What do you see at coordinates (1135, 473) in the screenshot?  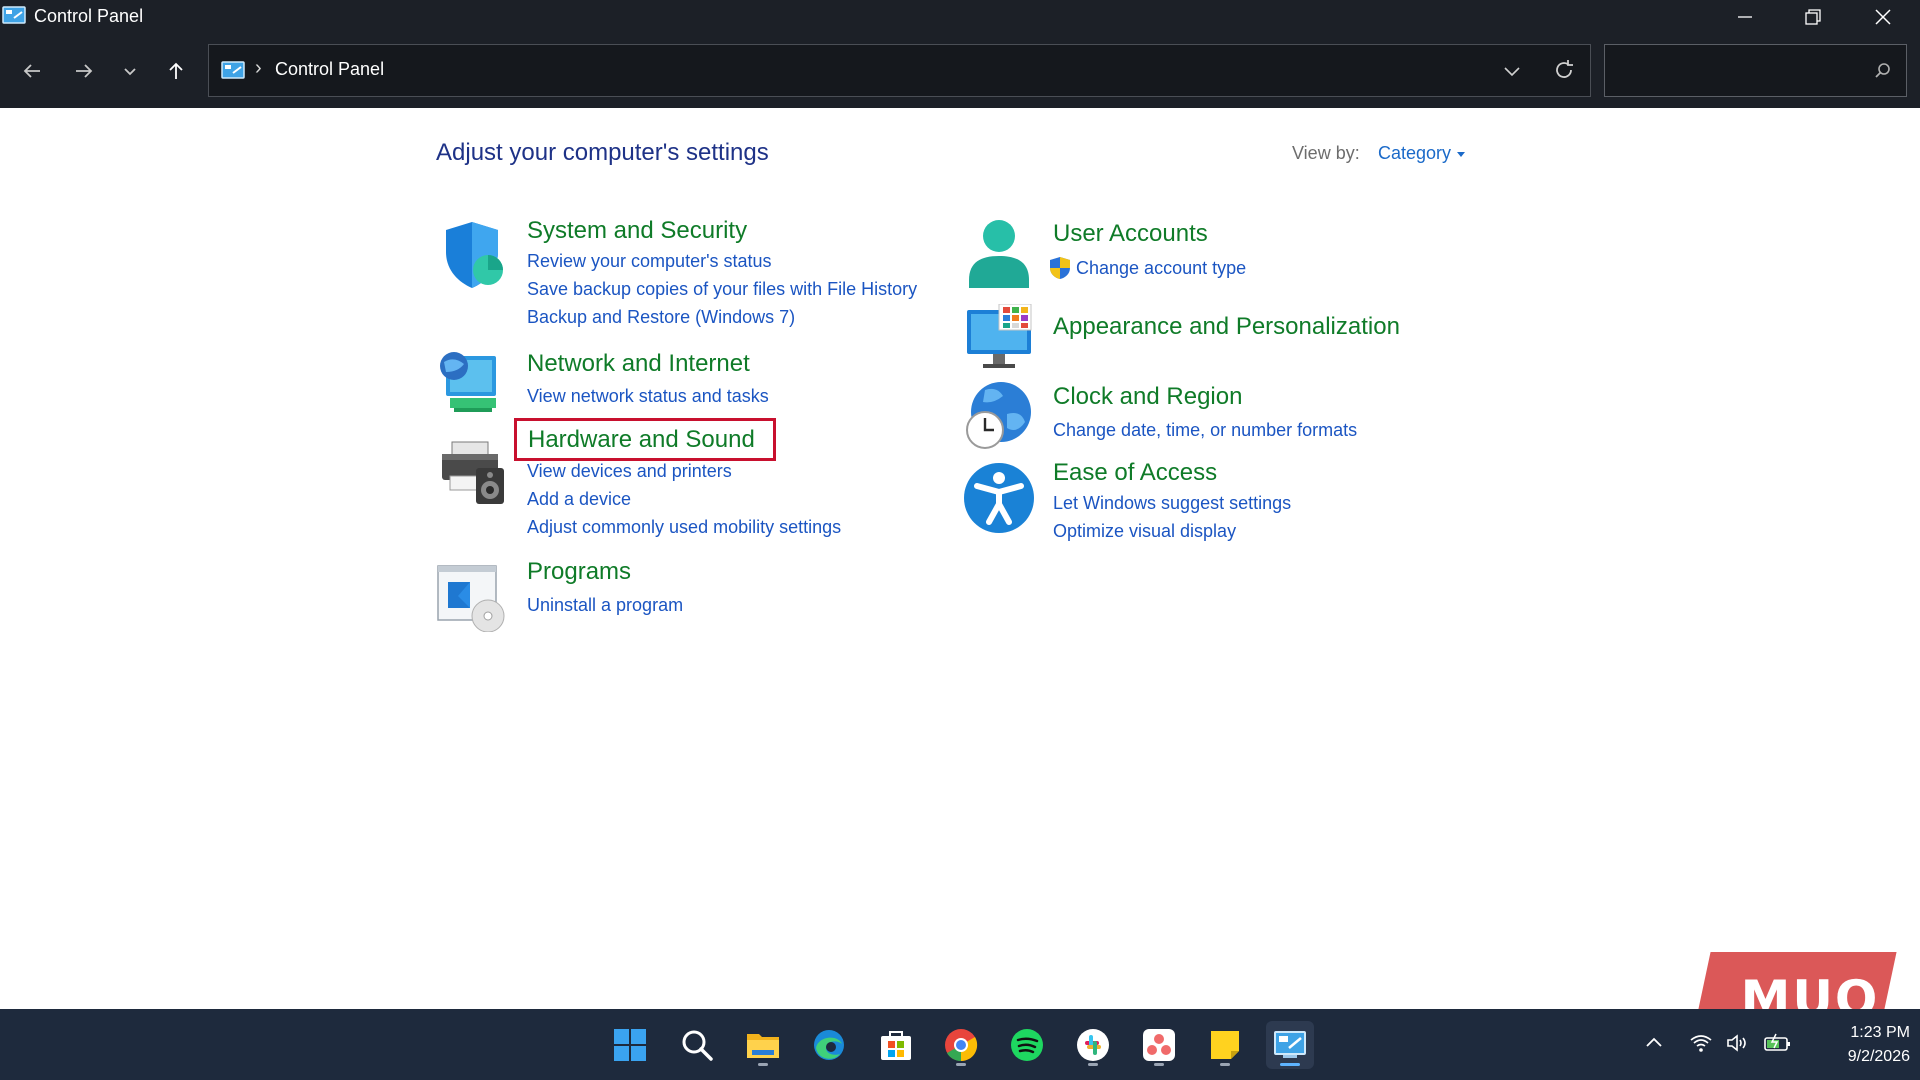 I see `category-ease-of-access: Ease of Access` at bounding box center [1135, 473].